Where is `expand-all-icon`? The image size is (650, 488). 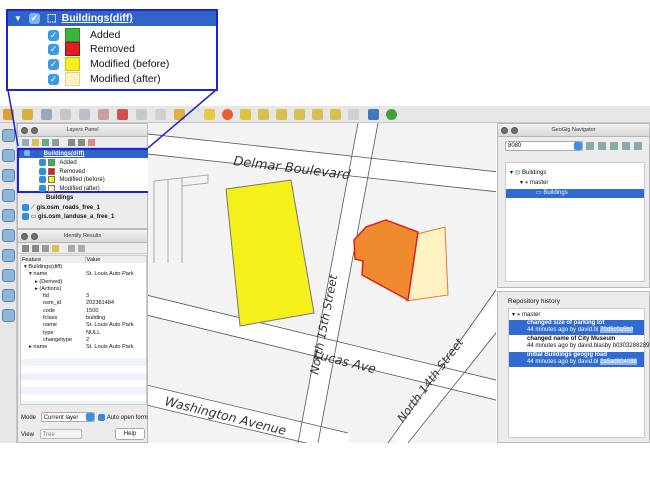 expand-all-icon is located at coordinates (71, 142).